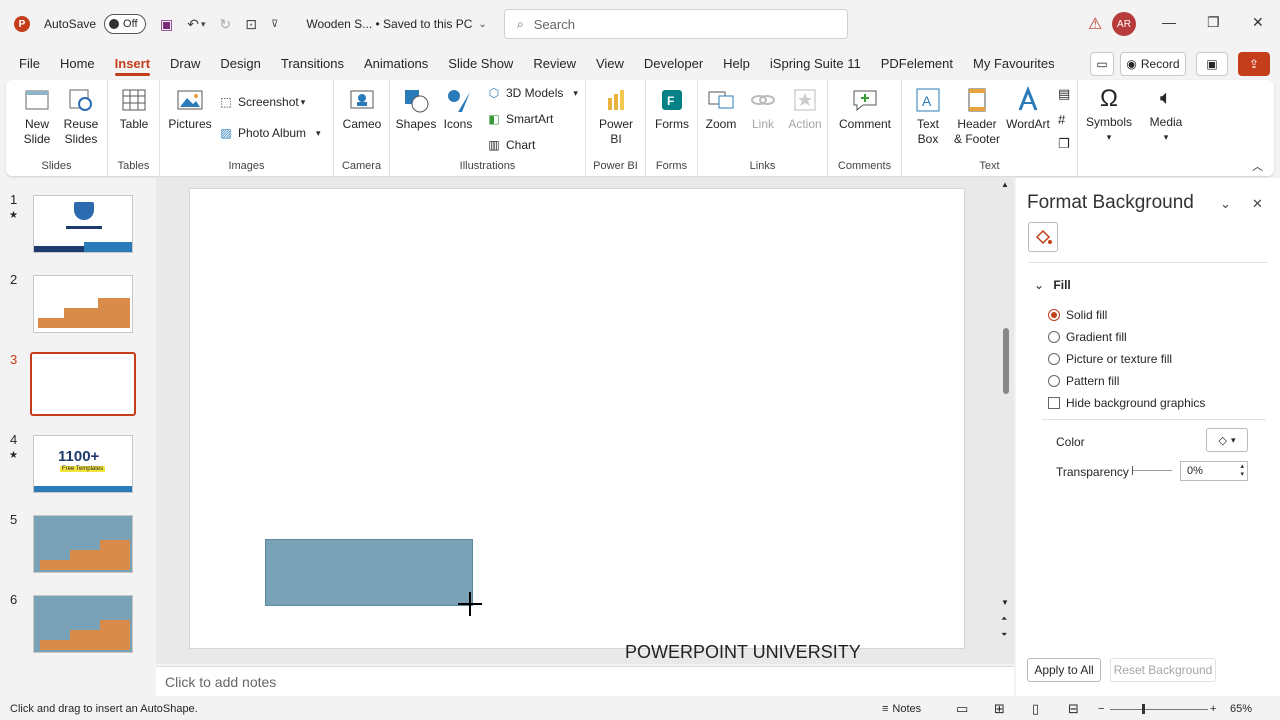  I want to click on share-button: ⇪, so click(1254, 64).